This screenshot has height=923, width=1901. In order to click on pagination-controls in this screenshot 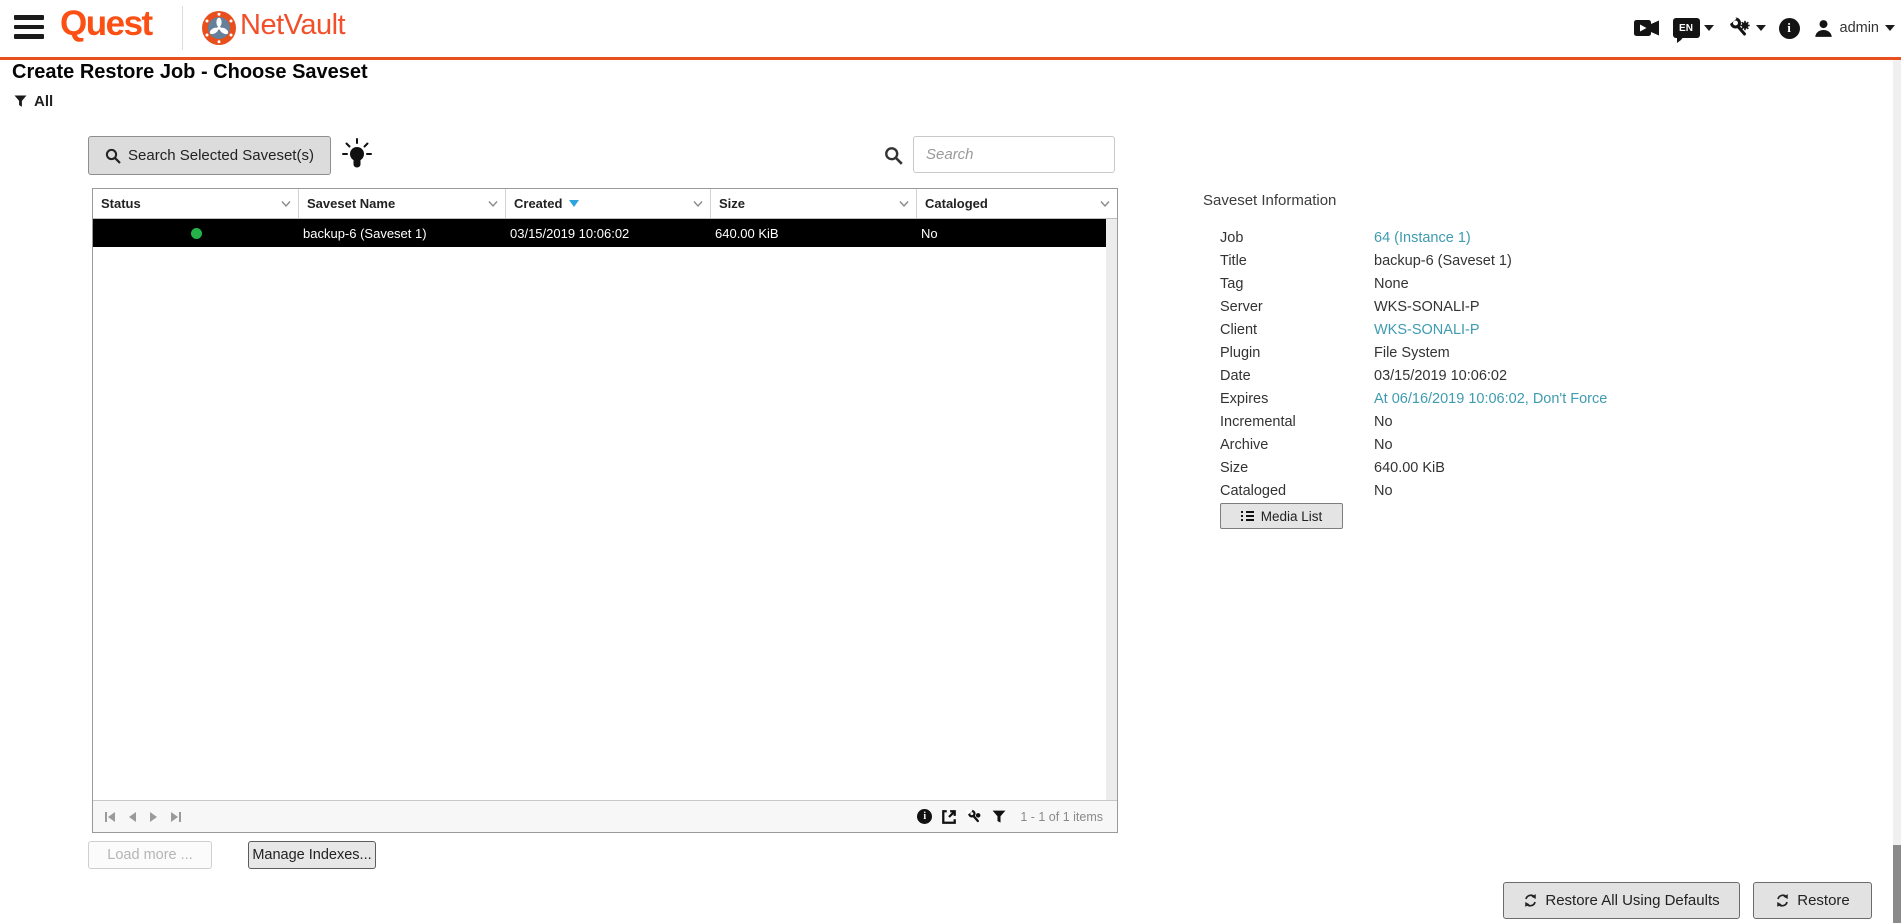, I will do `click(143, 816)`.